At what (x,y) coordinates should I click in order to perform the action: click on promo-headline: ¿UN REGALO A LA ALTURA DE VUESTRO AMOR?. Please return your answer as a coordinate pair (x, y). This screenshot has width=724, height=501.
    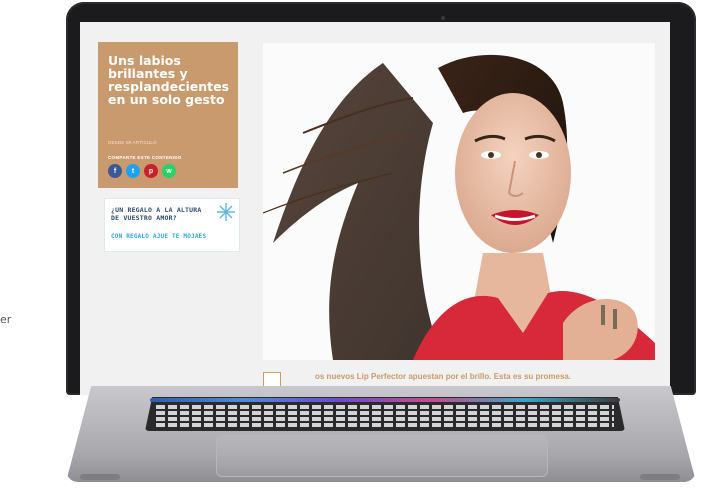
    Looking at the image, I should click on (156, 214).